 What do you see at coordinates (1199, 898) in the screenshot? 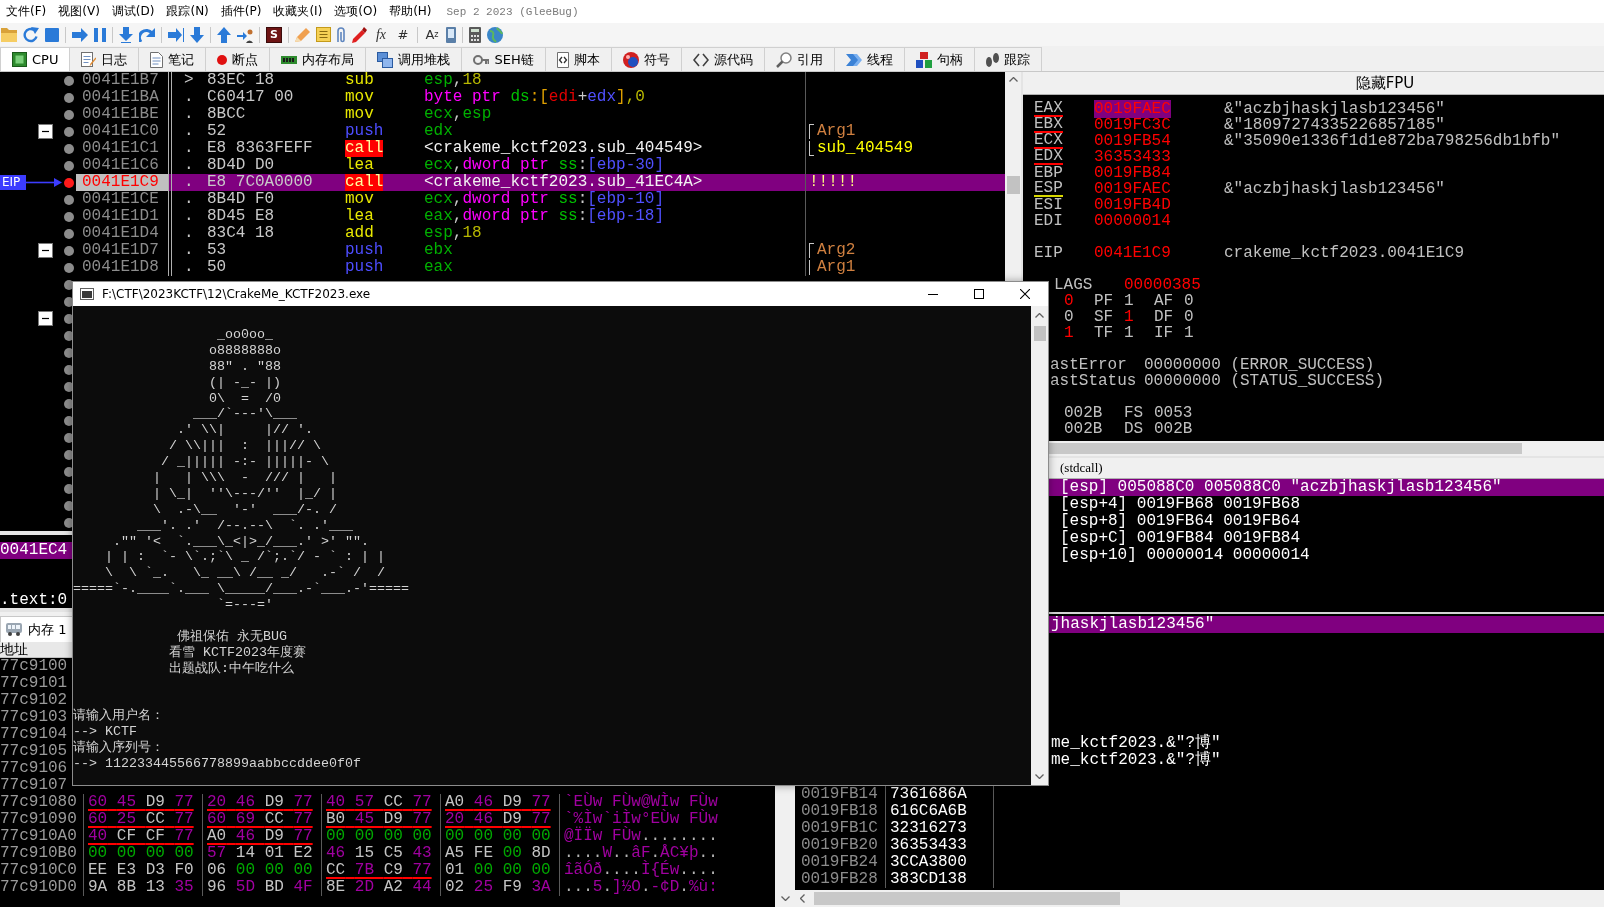
I see `horizontal-scrollbar` at bounding box center [1199, 898].